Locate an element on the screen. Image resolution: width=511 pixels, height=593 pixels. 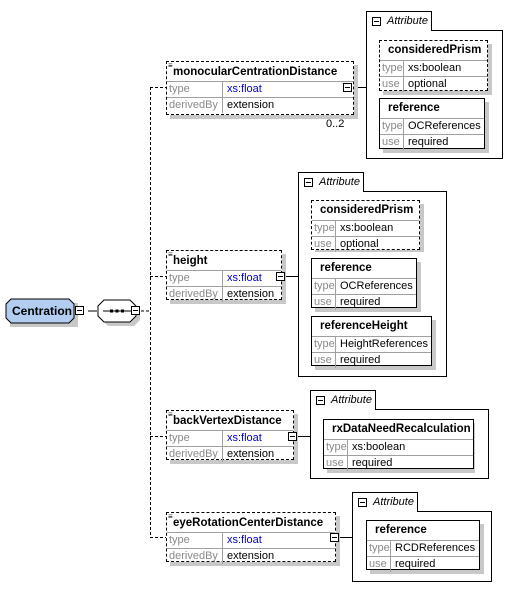
element-height: ≡ height type xs:float derivedBy extension is located at coordinates (224, 276).